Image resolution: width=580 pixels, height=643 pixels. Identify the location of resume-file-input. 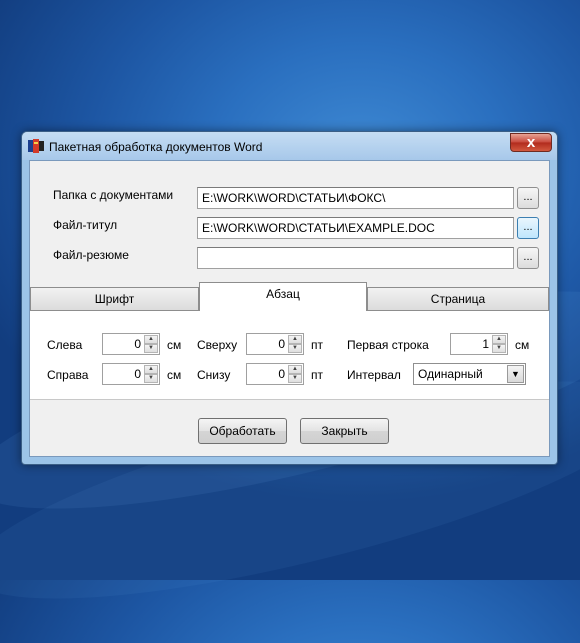
(355, 258).